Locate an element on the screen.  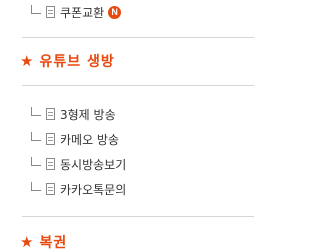
section-title: 유튜브 생방 is located at coordinates (77, 62).